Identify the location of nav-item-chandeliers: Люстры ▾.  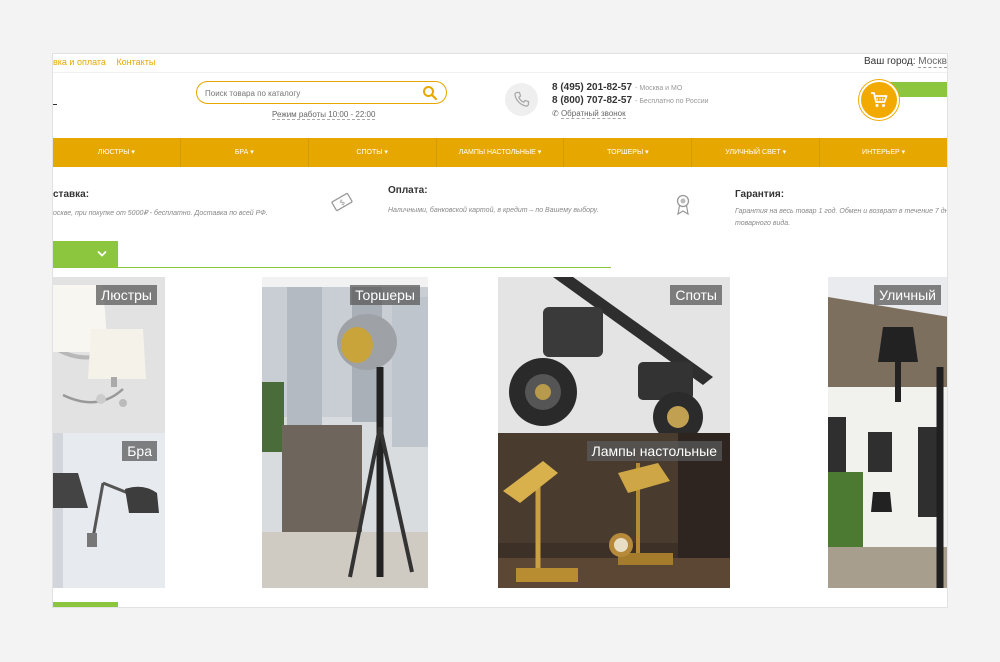
(117, 152).